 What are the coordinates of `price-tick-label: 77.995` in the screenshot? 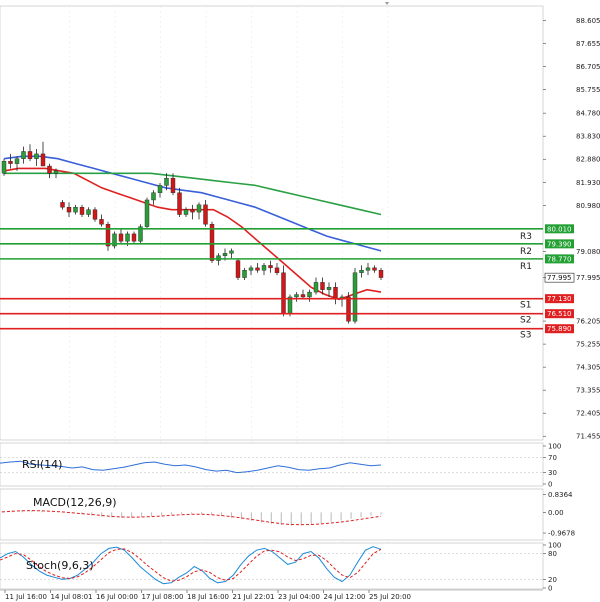 It's located at (588, 278).